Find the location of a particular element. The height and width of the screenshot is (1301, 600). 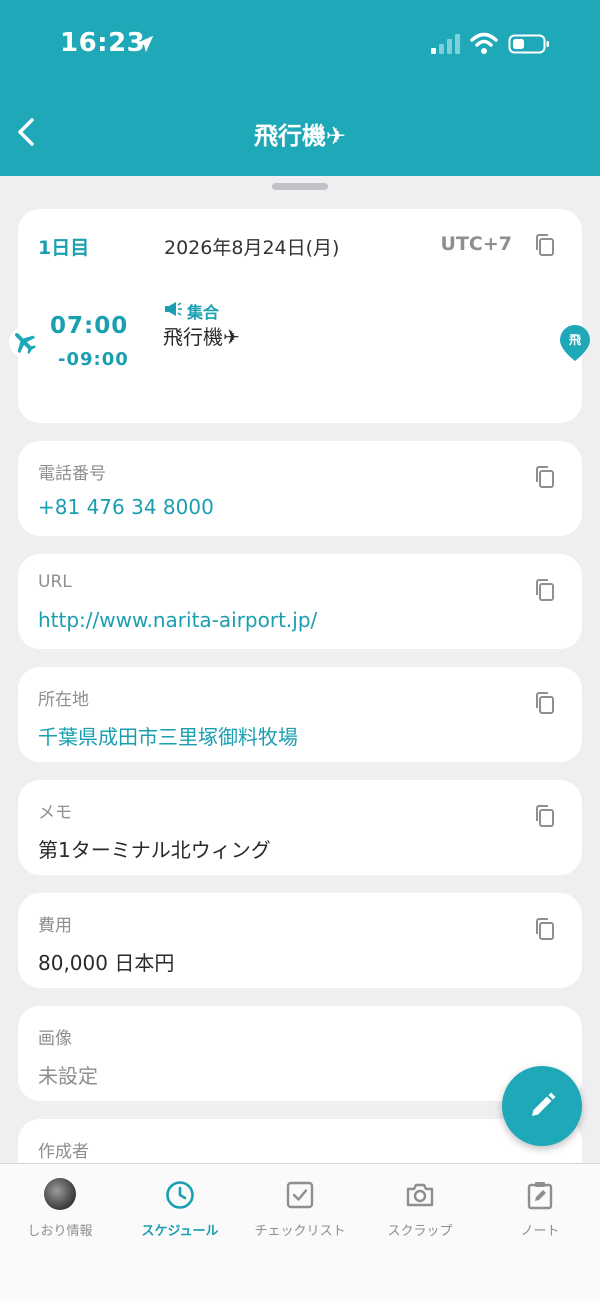

location-arrow-icon is located at coordinates (145, 44).